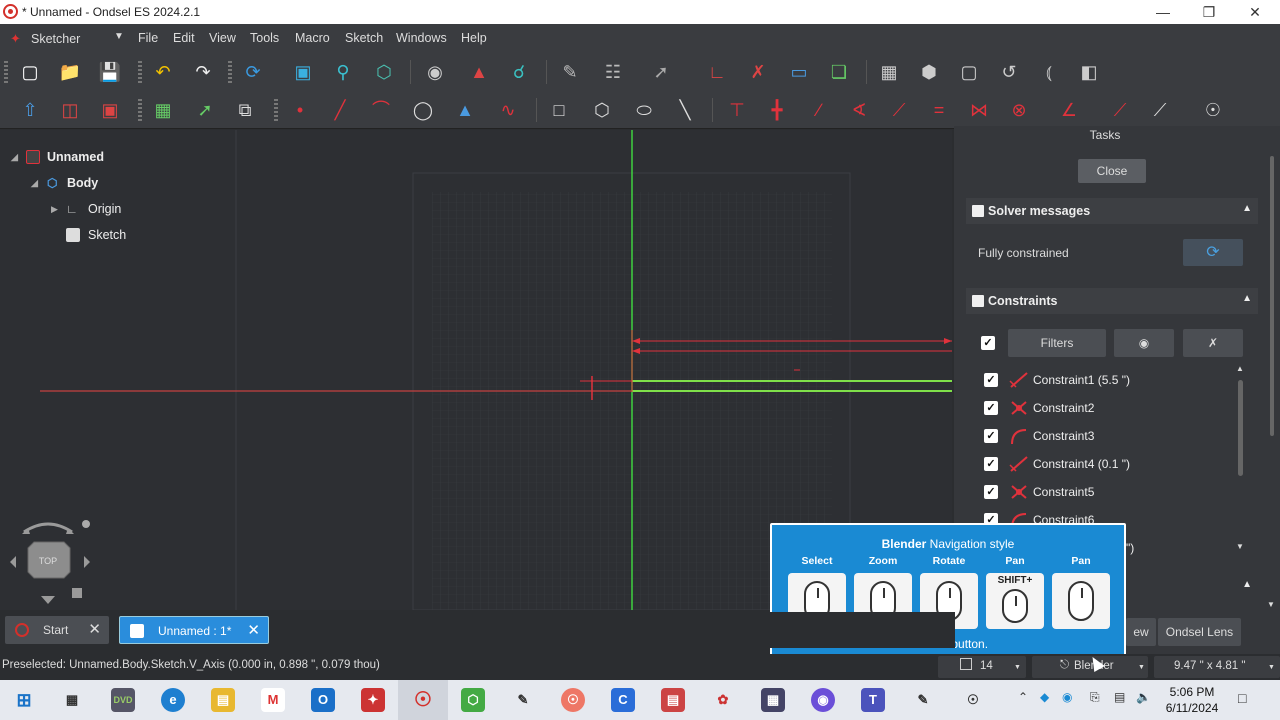 Image resolution: width=1280 pixels, height=720 pixels. Describe the element at coordinates (570, 72) in the screenshot. I see `measure-icon: ✎` at that location.